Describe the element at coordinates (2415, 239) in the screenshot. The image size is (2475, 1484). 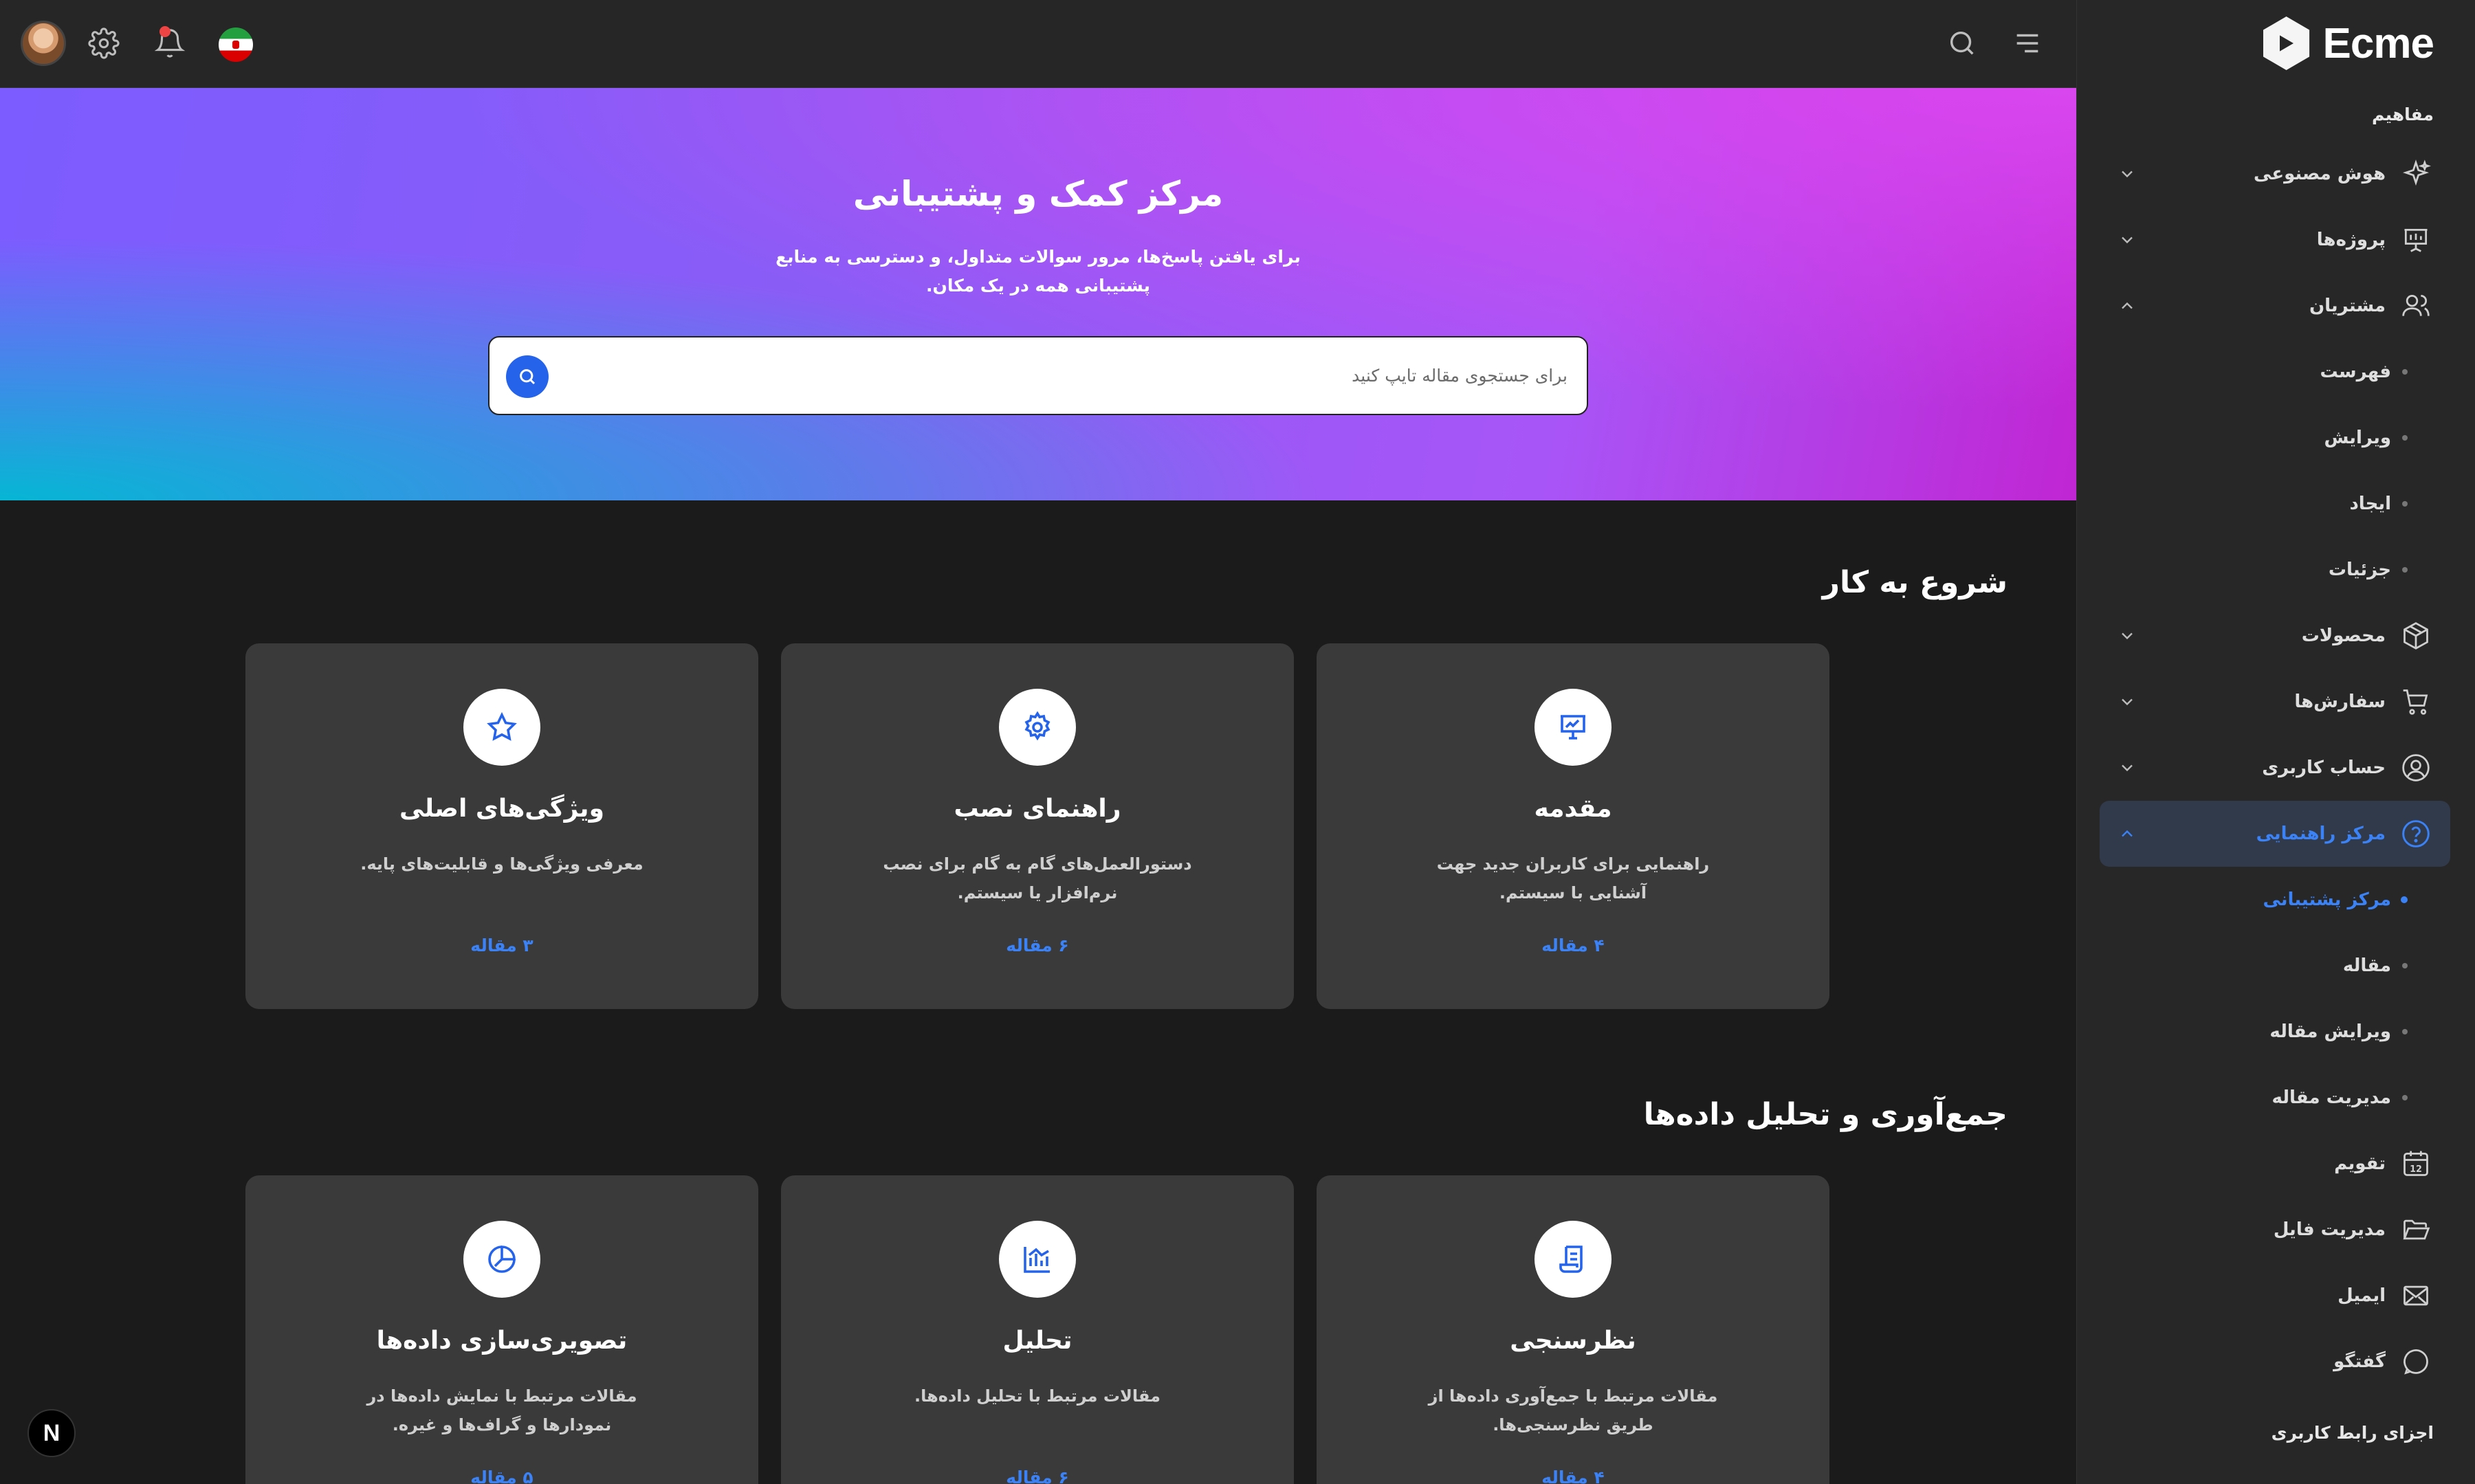
I see `presentation-board-icon` at that location.